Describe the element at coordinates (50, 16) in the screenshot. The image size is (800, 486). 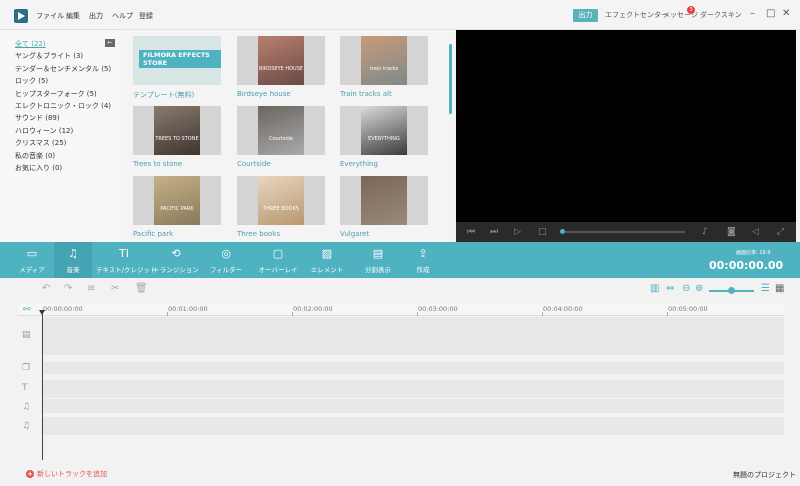
I see `menu-file: ファイル` at that location.